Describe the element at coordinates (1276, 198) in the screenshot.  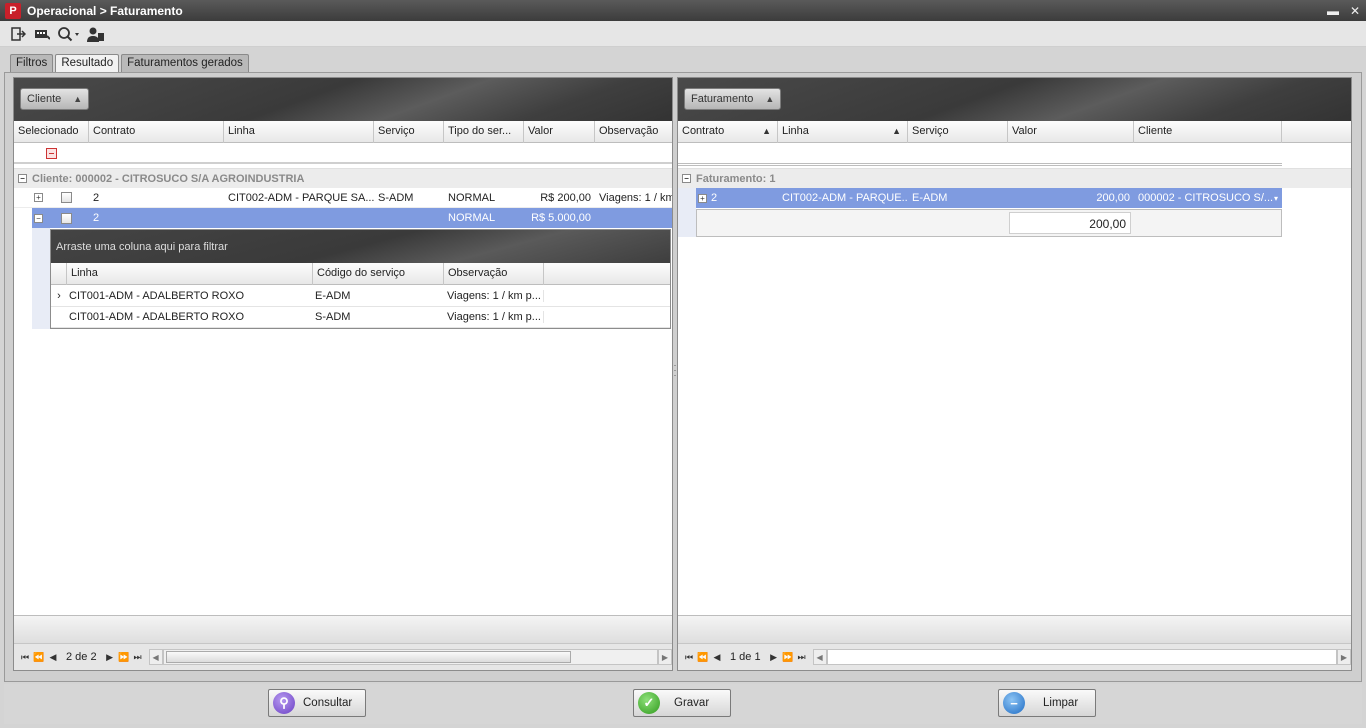
I see `dropdown-arrow-icon: ▾` at that location.